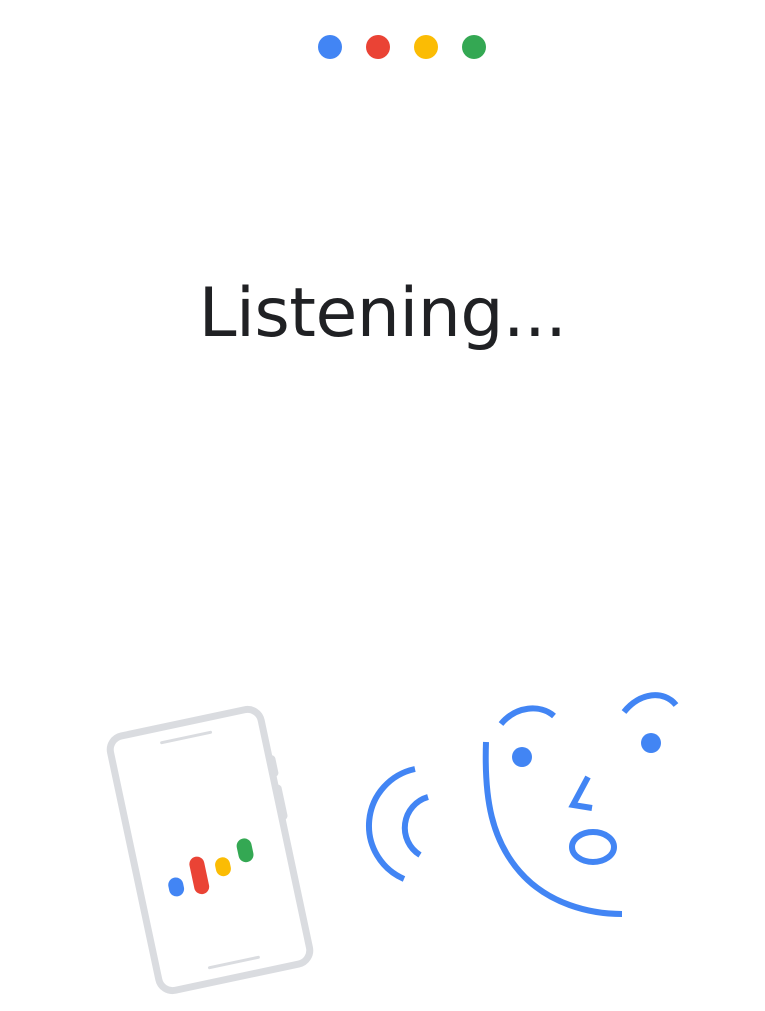 The height and width of the screenshot is (1011, 765). I want to click on red-dot-icon, so click(378, 47).